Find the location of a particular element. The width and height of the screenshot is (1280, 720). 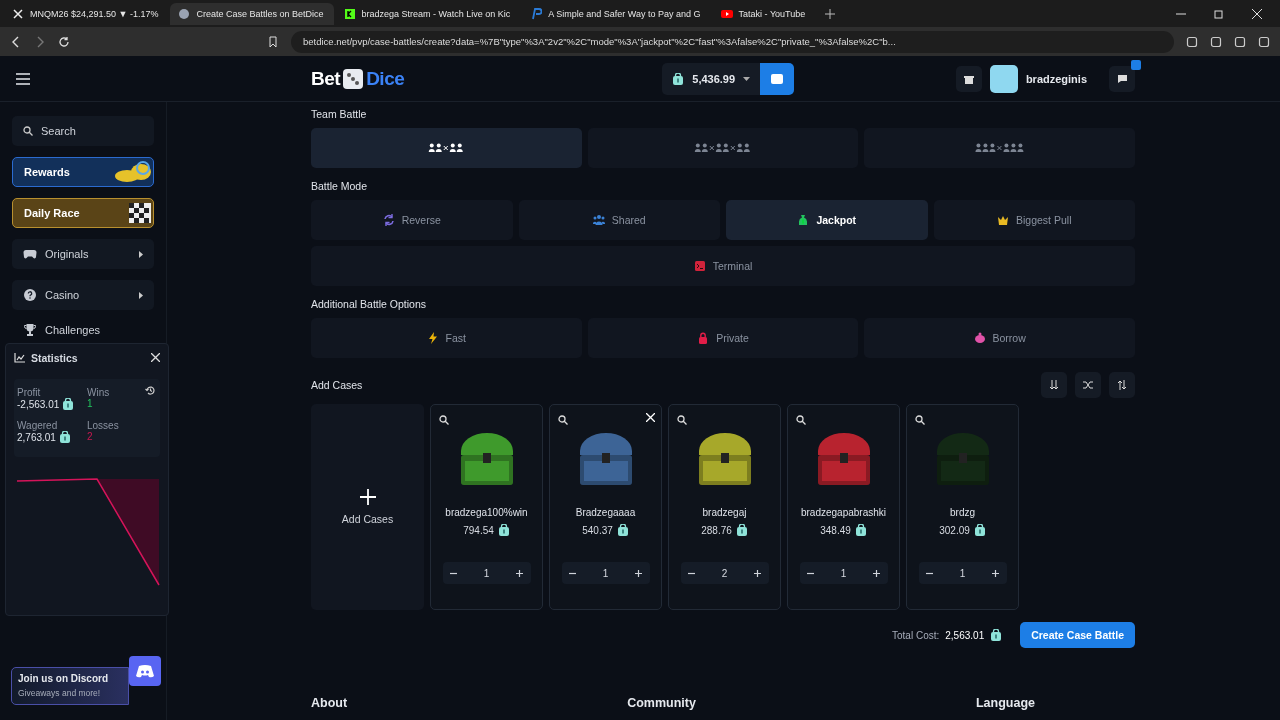

site-logo: Bet Dice is located at coordinates (358, 78).